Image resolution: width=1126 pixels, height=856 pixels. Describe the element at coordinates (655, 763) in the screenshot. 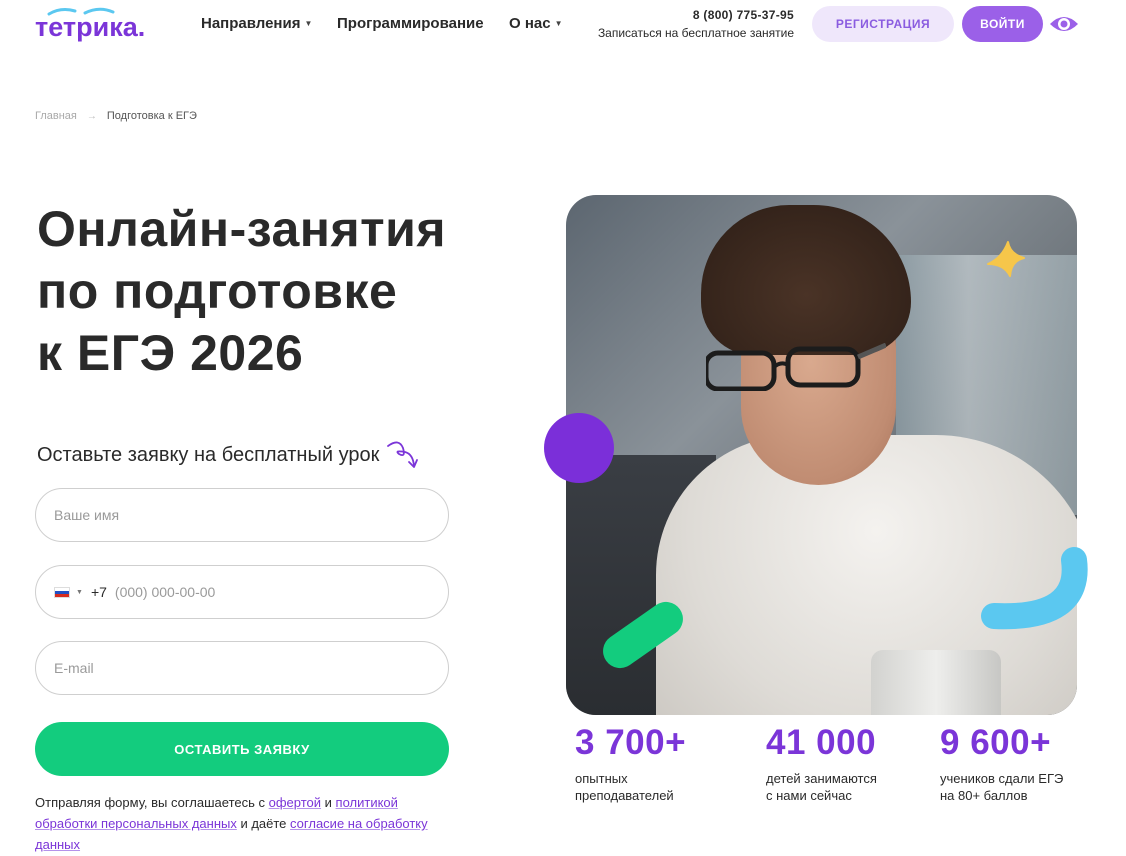

I see `stat-teachers: 3 700+ опытных преподавателей` at that location.